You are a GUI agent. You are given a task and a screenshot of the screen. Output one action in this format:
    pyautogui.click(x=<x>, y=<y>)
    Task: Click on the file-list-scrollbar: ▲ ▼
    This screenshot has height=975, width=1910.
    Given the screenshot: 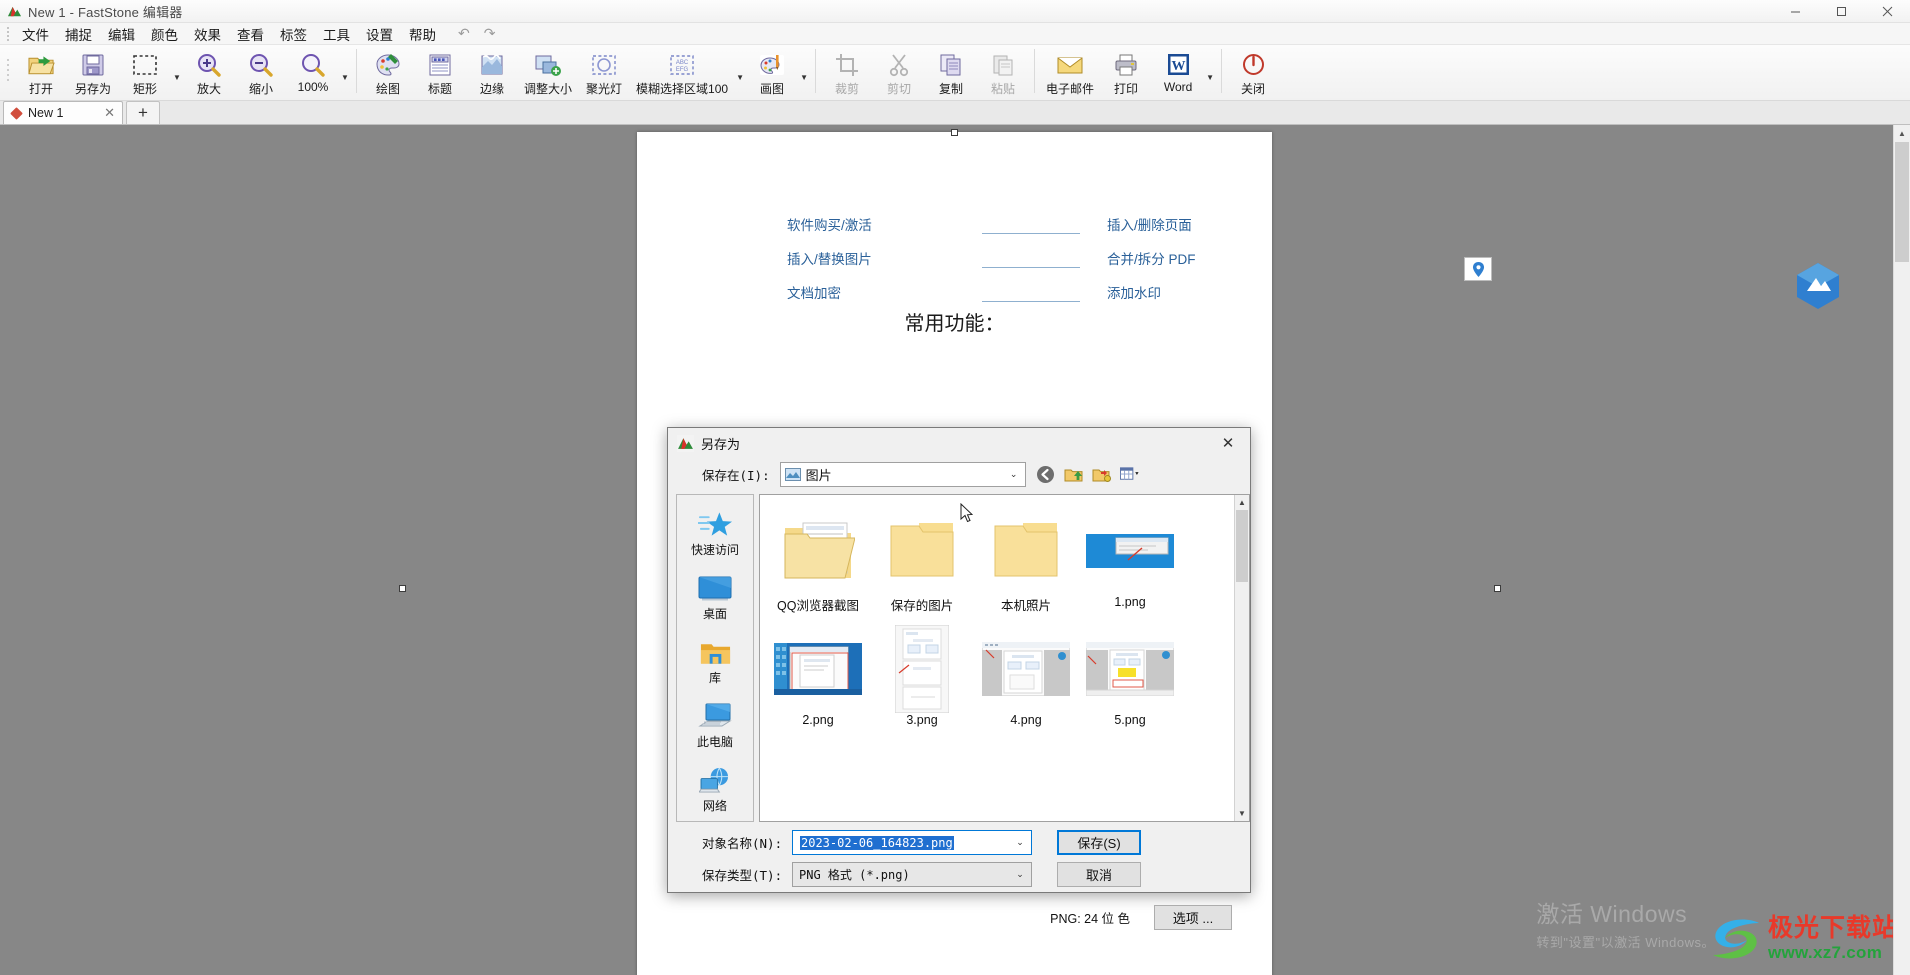 What is the action you would take?
    pyautogui.click(x=1241, y=658)
    